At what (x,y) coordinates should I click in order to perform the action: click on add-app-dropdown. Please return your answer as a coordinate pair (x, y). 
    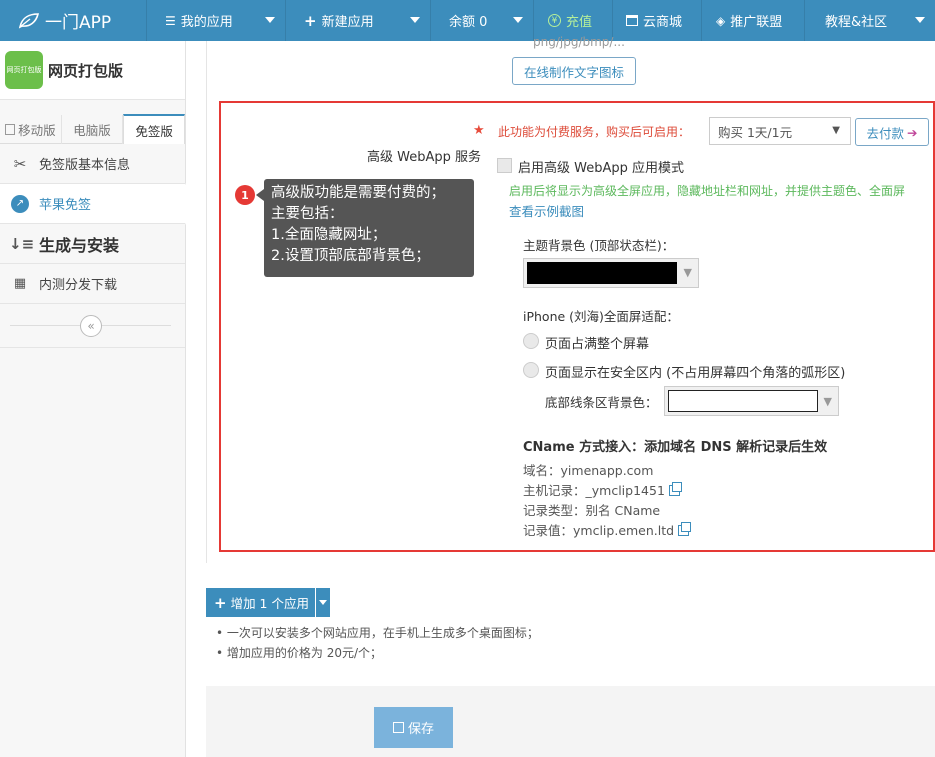
    Looking at the image, I should click on (322, 602).